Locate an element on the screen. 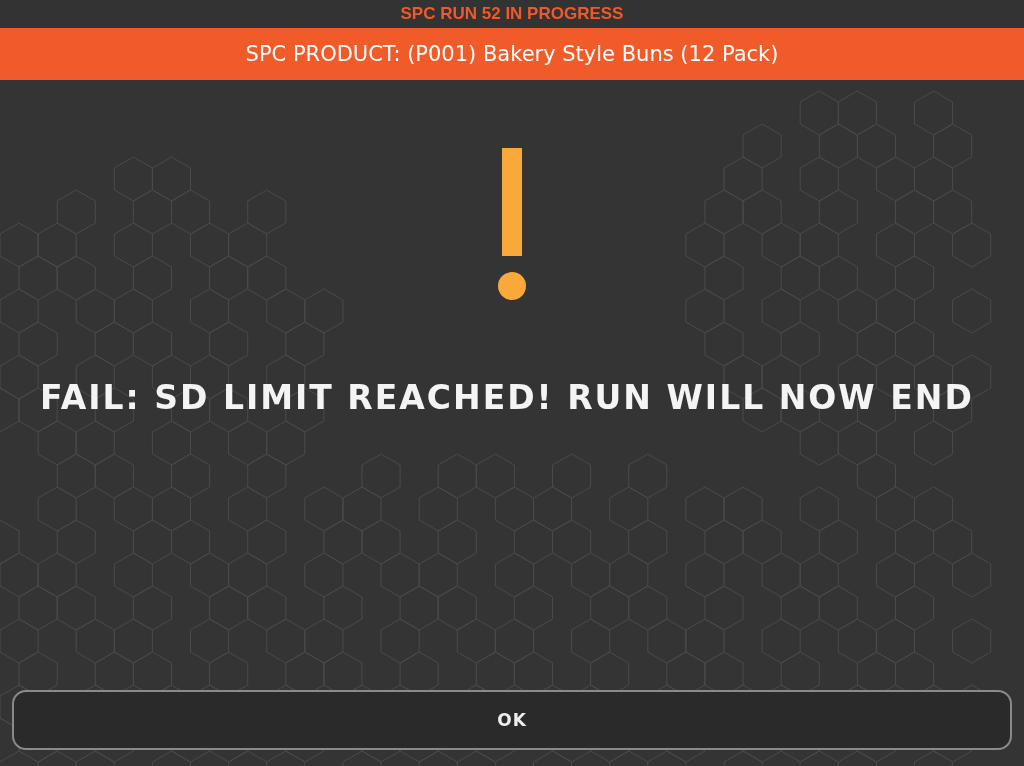  ok-button: OK is located at coordinates (512, 720).